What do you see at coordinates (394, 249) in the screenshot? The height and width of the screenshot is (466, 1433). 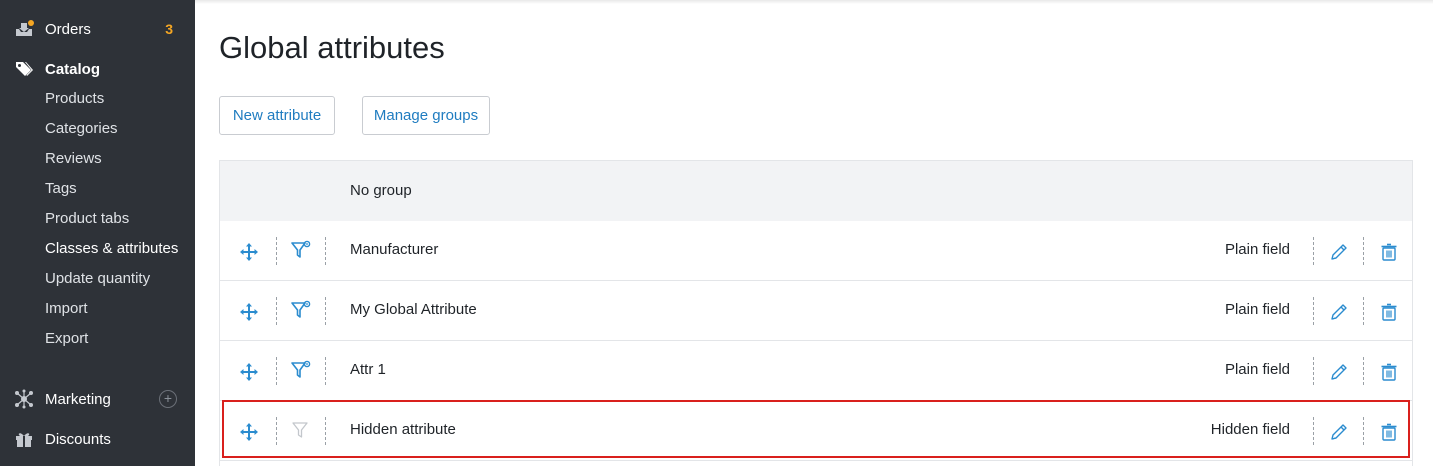 I see `attribute-name: Manufacturer` at bounding box center [394, 249].